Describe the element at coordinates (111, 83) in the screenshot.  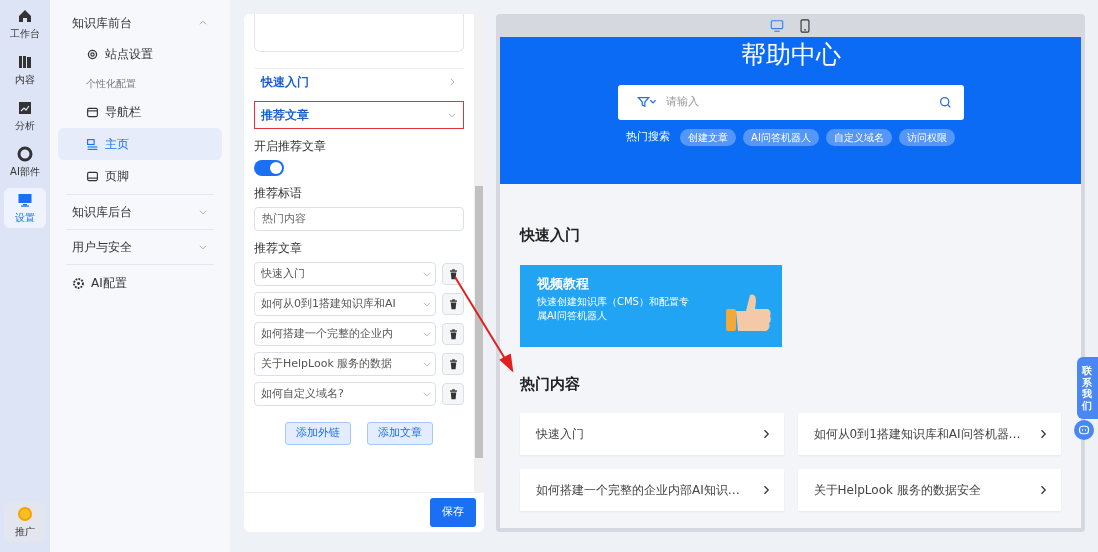
I see `nav-caption: 个性化配置` at that location.